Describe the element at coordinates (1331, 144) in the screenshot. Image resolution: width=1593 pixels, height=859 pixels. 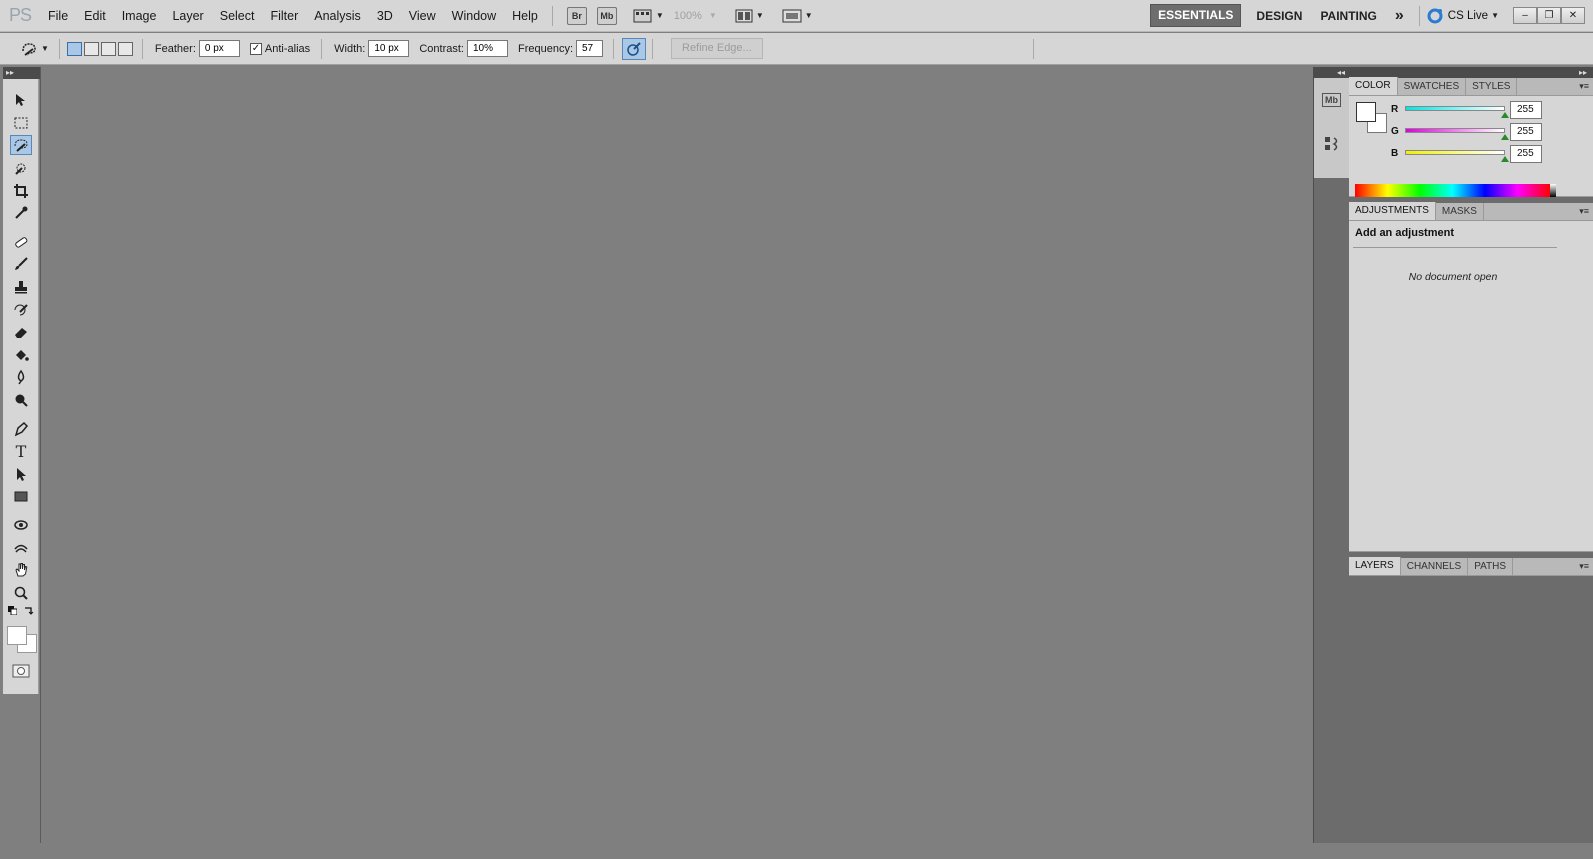
I see `history-panel-button` at that location.